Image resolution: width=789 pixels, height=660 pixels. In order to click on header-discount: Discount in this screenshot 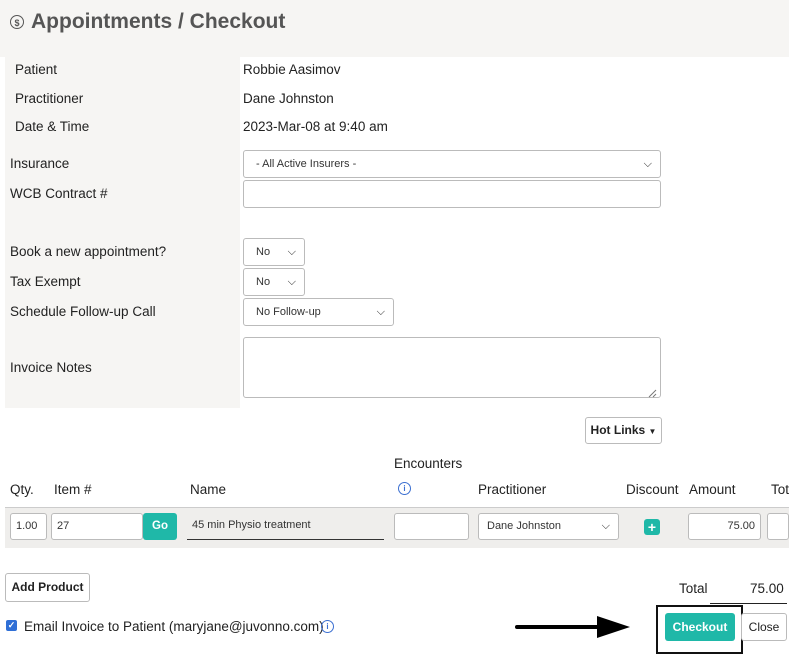, I will do `click(652, 489)`.